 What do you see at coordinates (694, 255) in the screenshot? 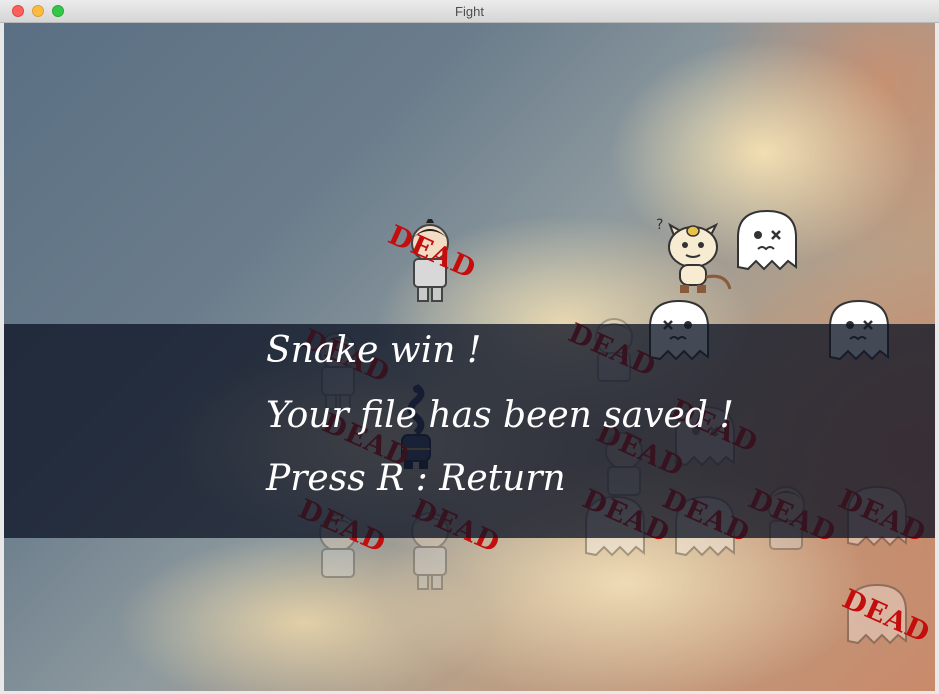
I see `cat-sprite: ?` at bounding box center [694, 255].